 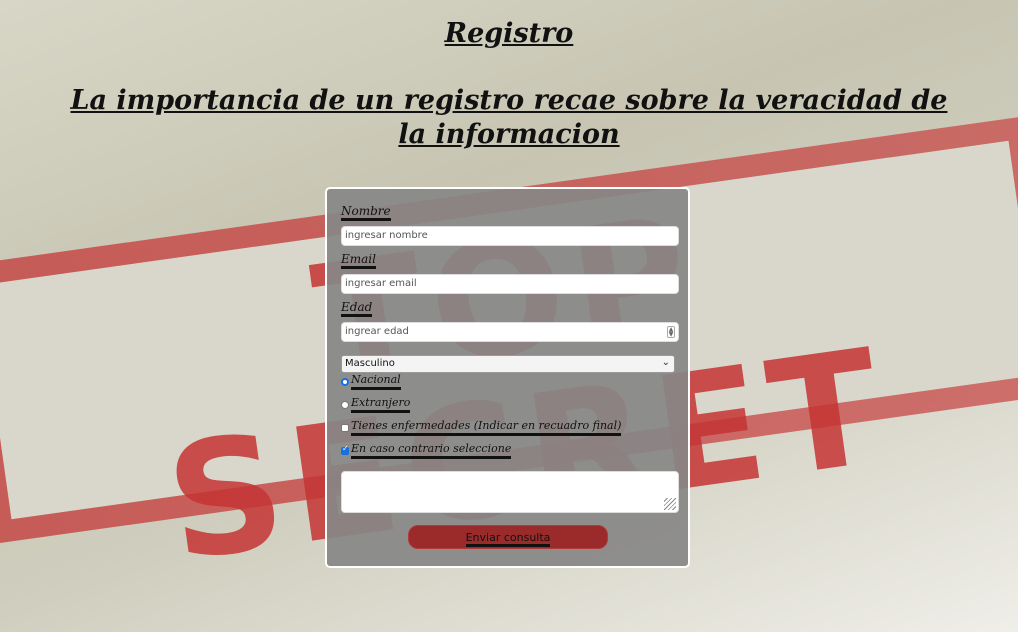 What do you see at coordinates (510, 332) in the screenshot?
I see `age-input: ingrear edad ▲ ▼` at bounding box center [510, 332].